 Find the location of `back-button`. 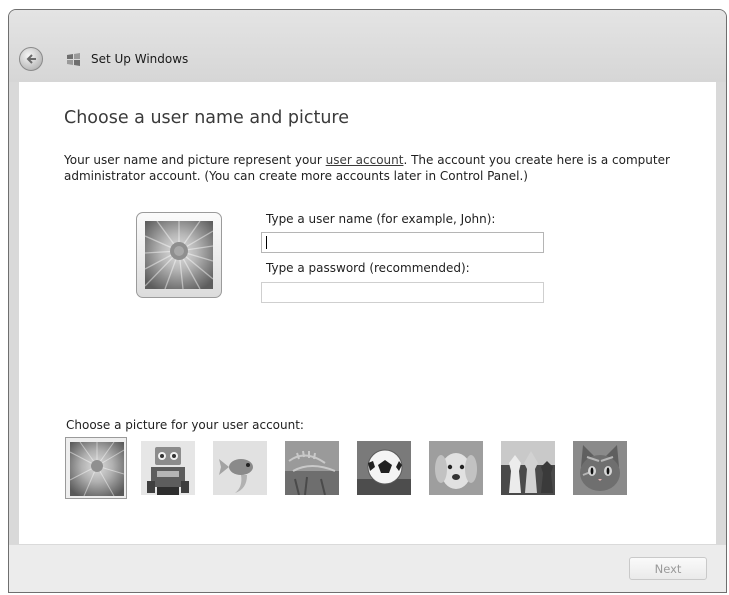

back-button is located at coordinates (31, 59).